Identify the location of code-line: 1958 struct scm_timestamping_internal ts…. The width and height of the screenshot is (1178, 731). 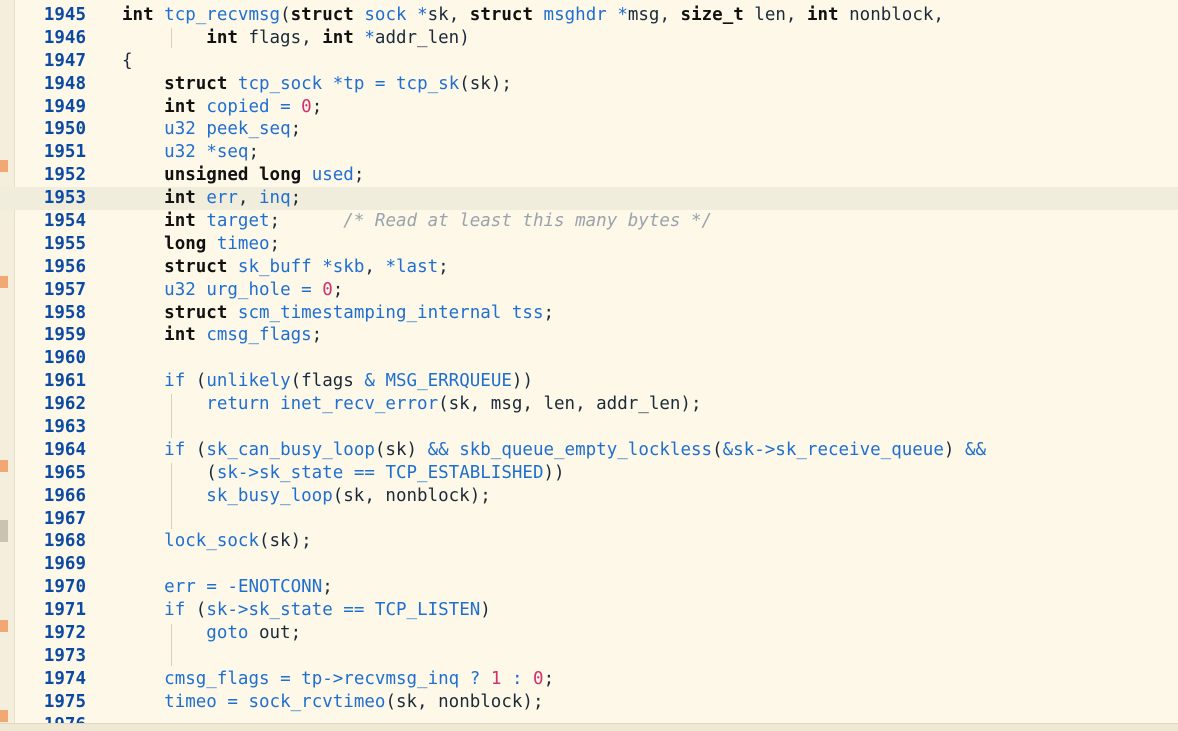
(589, 313).